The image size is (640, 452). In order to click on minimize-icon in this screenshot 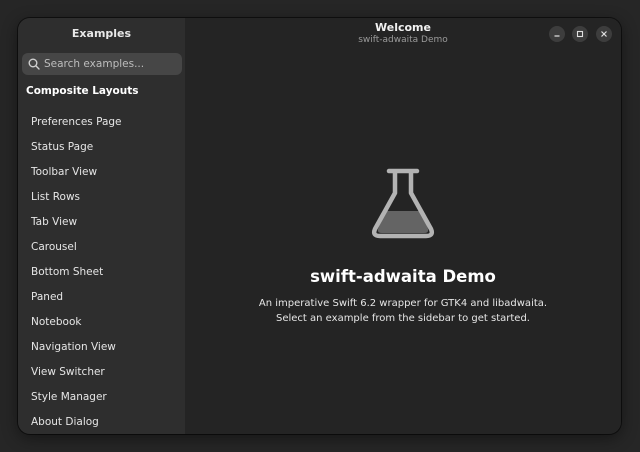, I will do `click(557, 36)`.